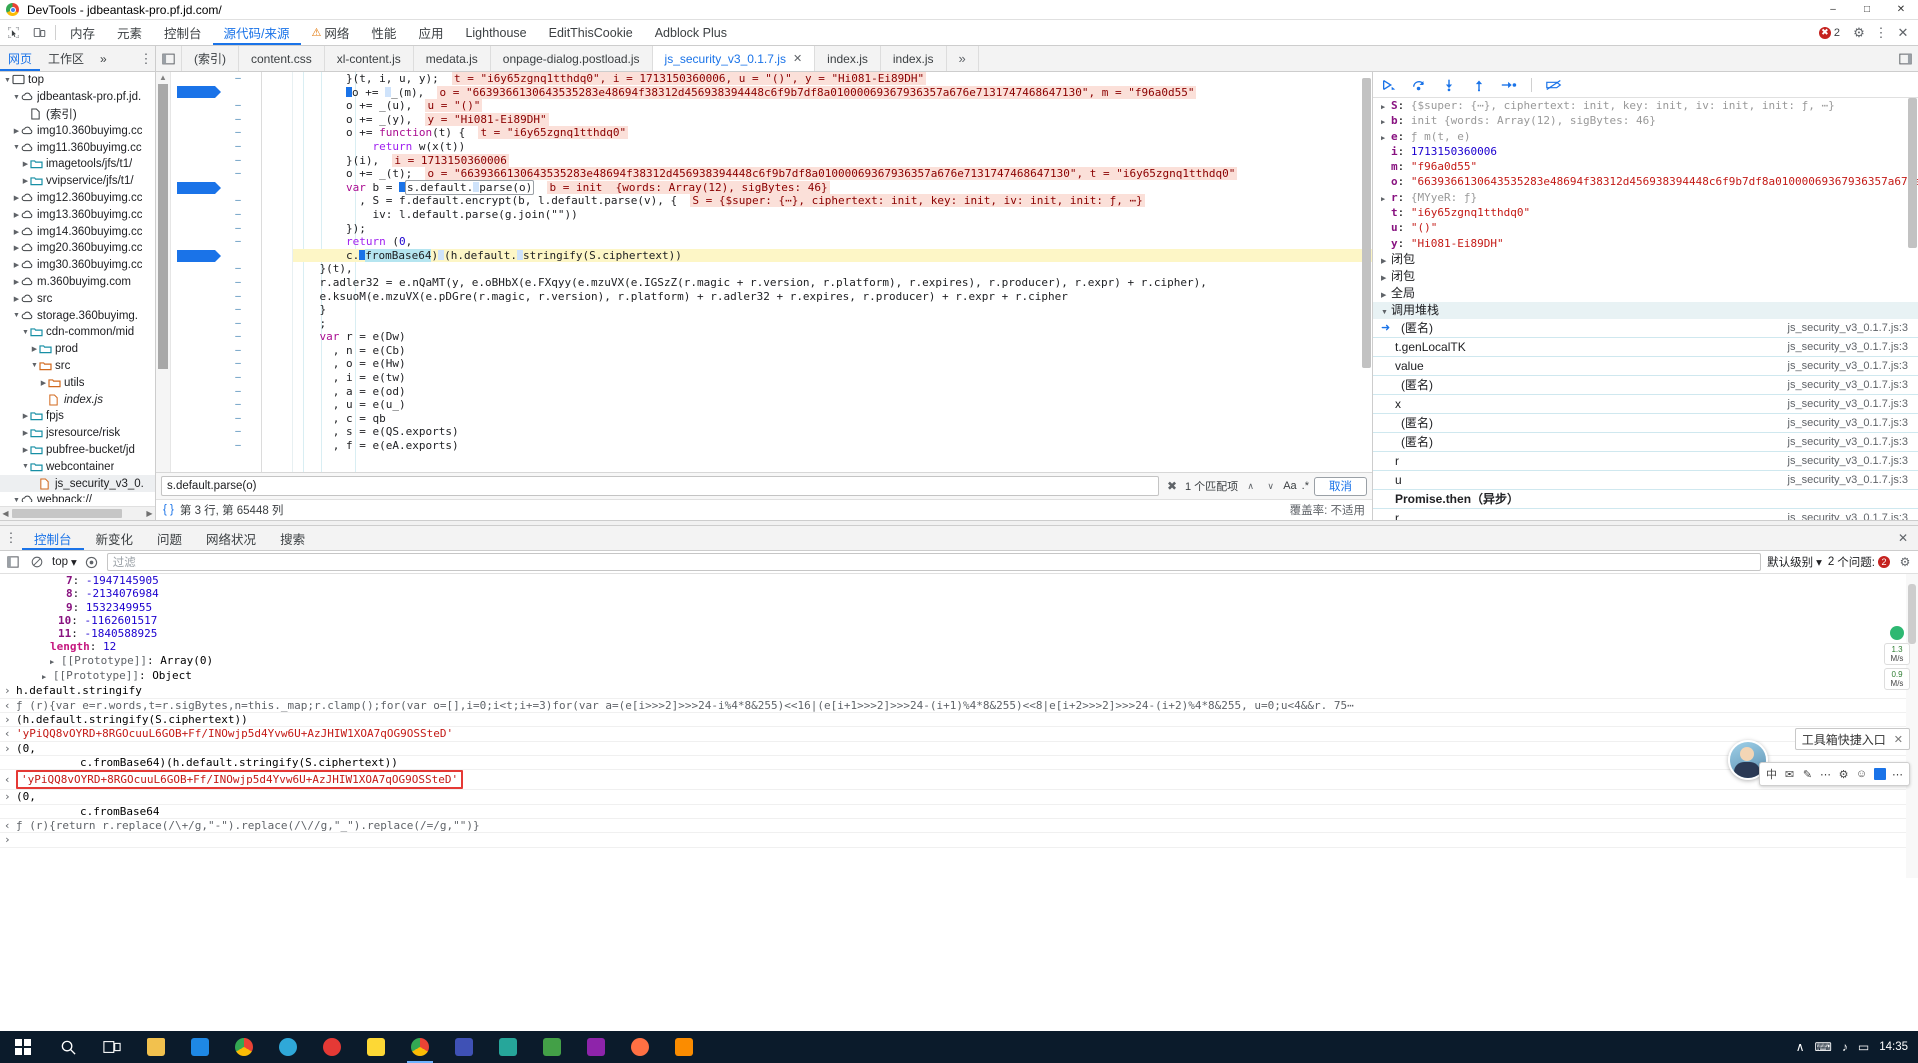 The width and height of the screenshot is (1918, 1063). Describe the element at coordinates (1340, 486) in the screenshot. I see `cancel-search-button: 取消` at that location.